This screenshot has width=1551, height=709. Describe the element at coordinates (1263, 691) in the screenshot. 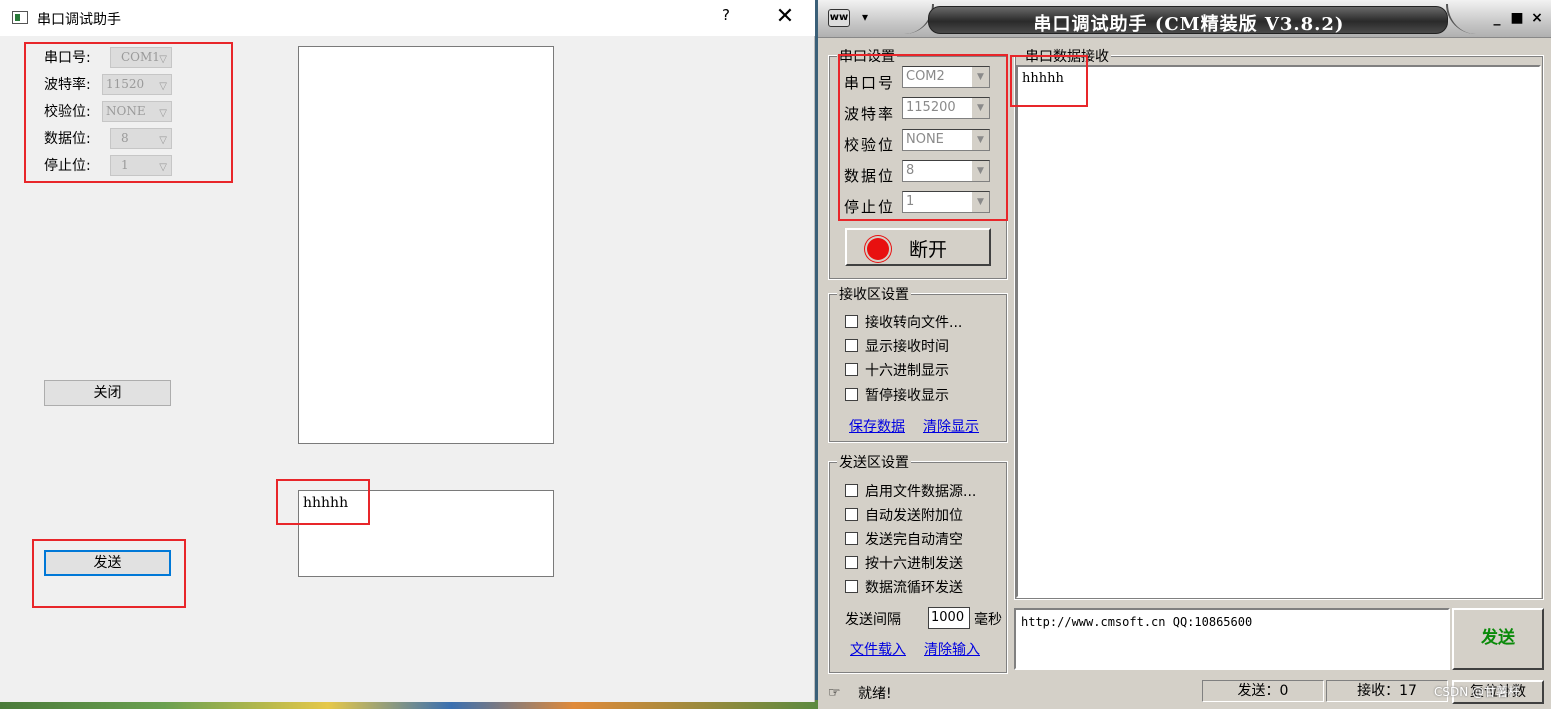

I see `sent-count: 发送：0` at that location.